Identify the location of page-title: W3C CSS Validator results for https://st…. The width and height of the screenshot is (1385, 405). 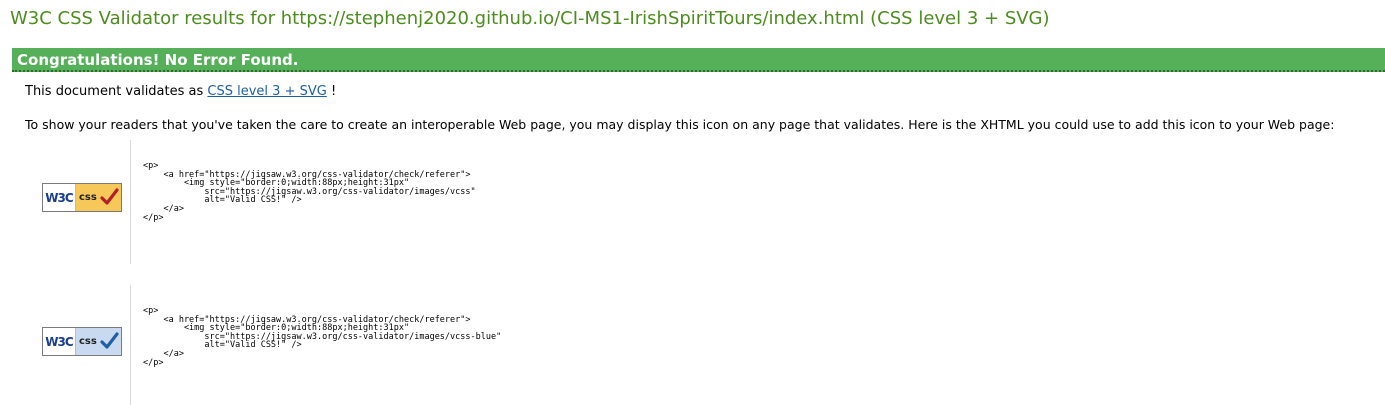
(530, 18).